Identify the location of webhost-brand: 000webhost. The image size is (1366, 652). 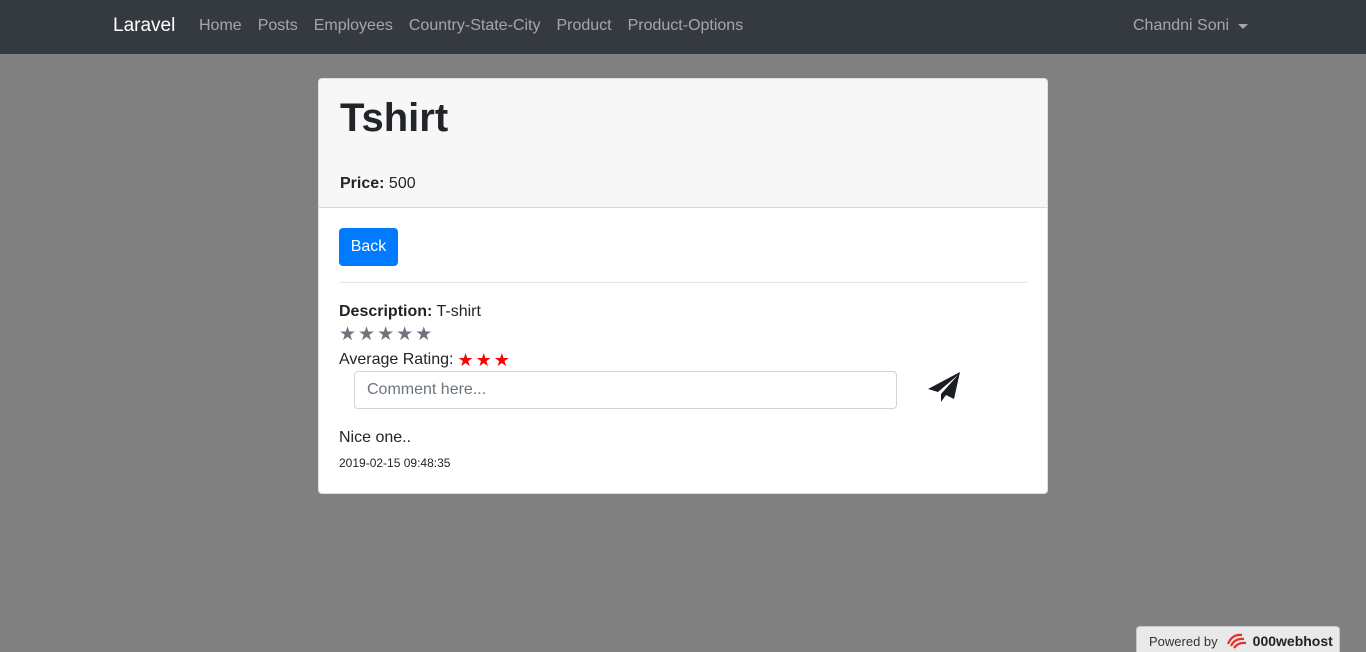
(1292, 641).